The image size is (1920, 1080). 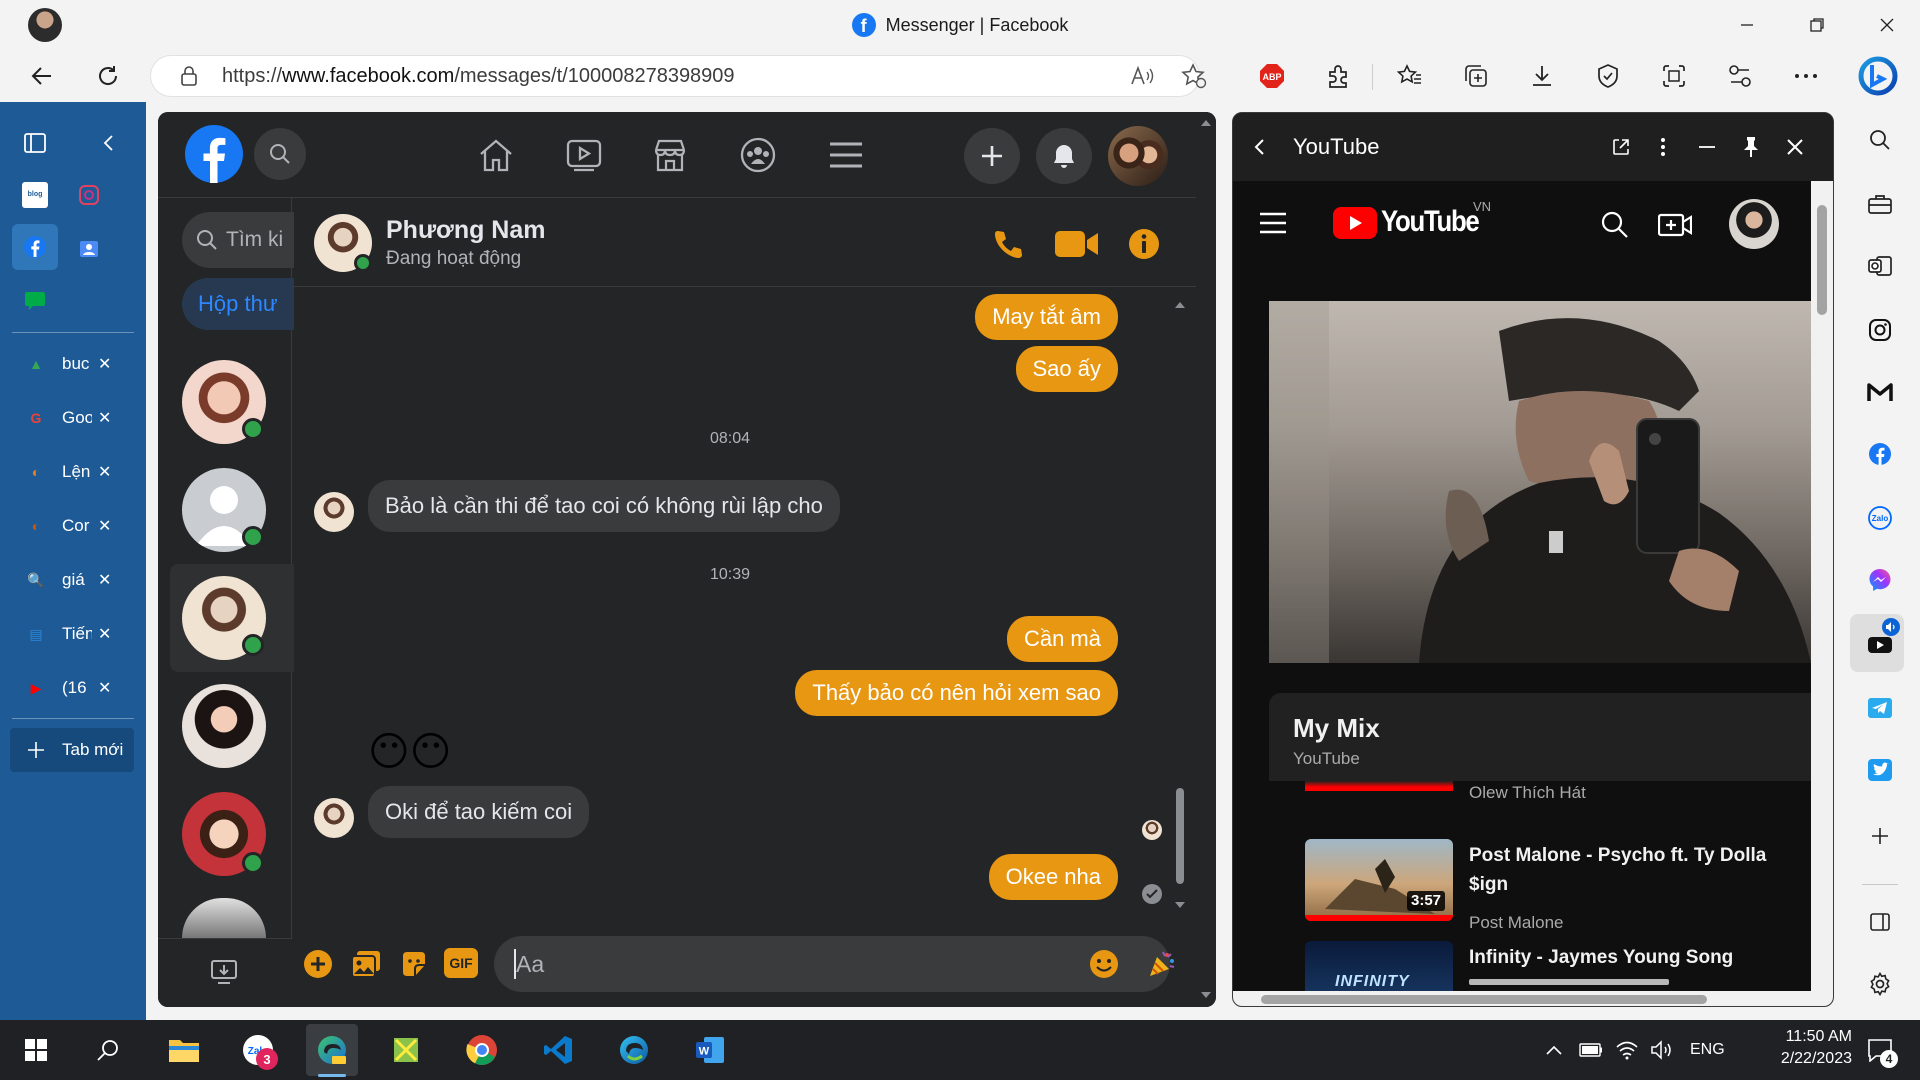 What do you see at coordinates (334, 512) in the screenshot?
I see `sender-avatar` at bounding box center [334, 512].